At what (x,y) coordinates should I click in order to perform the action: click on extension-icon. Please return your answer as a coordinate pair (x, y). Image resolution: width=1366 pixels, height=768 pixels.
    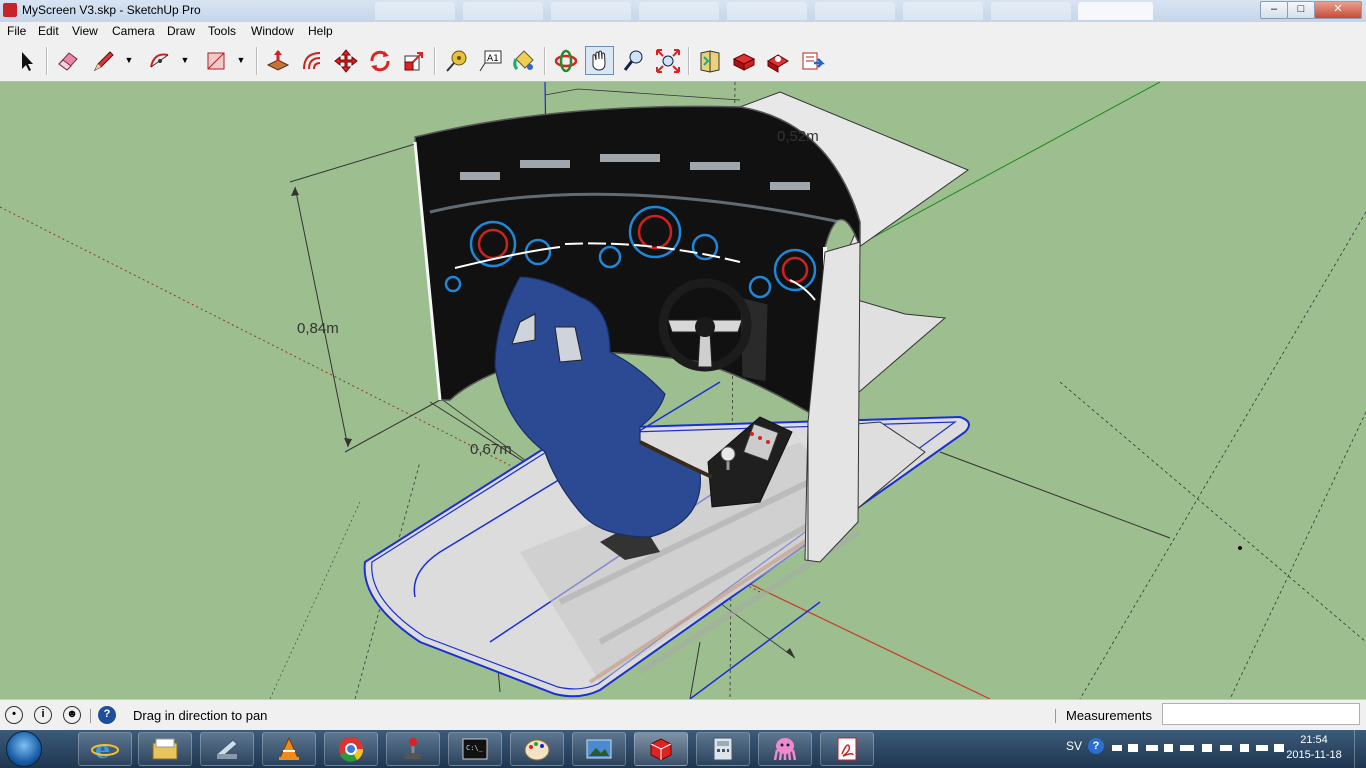
    Looking at the image, I should click on (812, 61).